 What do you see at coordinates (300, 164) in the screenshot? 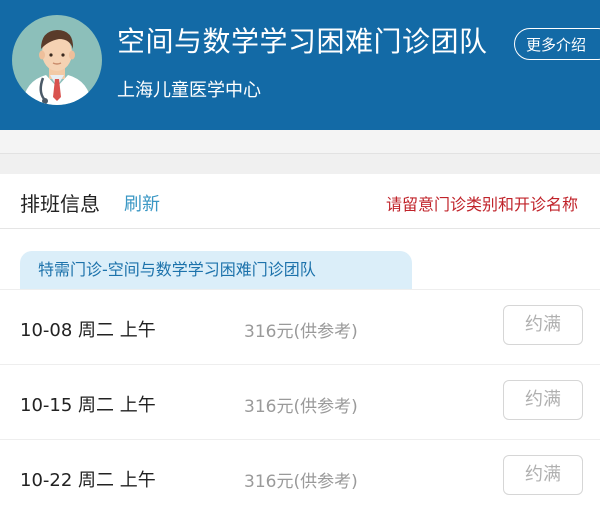
I see `divider-bar` at bounding box center [300, 164].